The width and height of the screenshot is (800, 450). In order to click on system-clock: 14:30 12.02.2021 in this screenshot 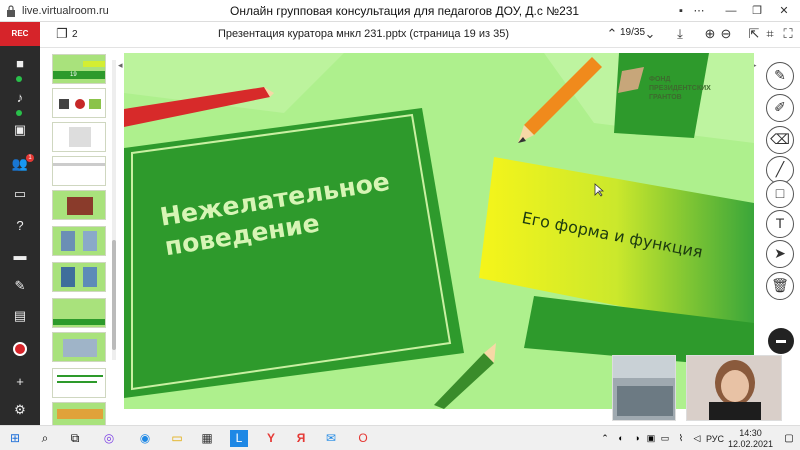, I will do `click(750, 439)`.